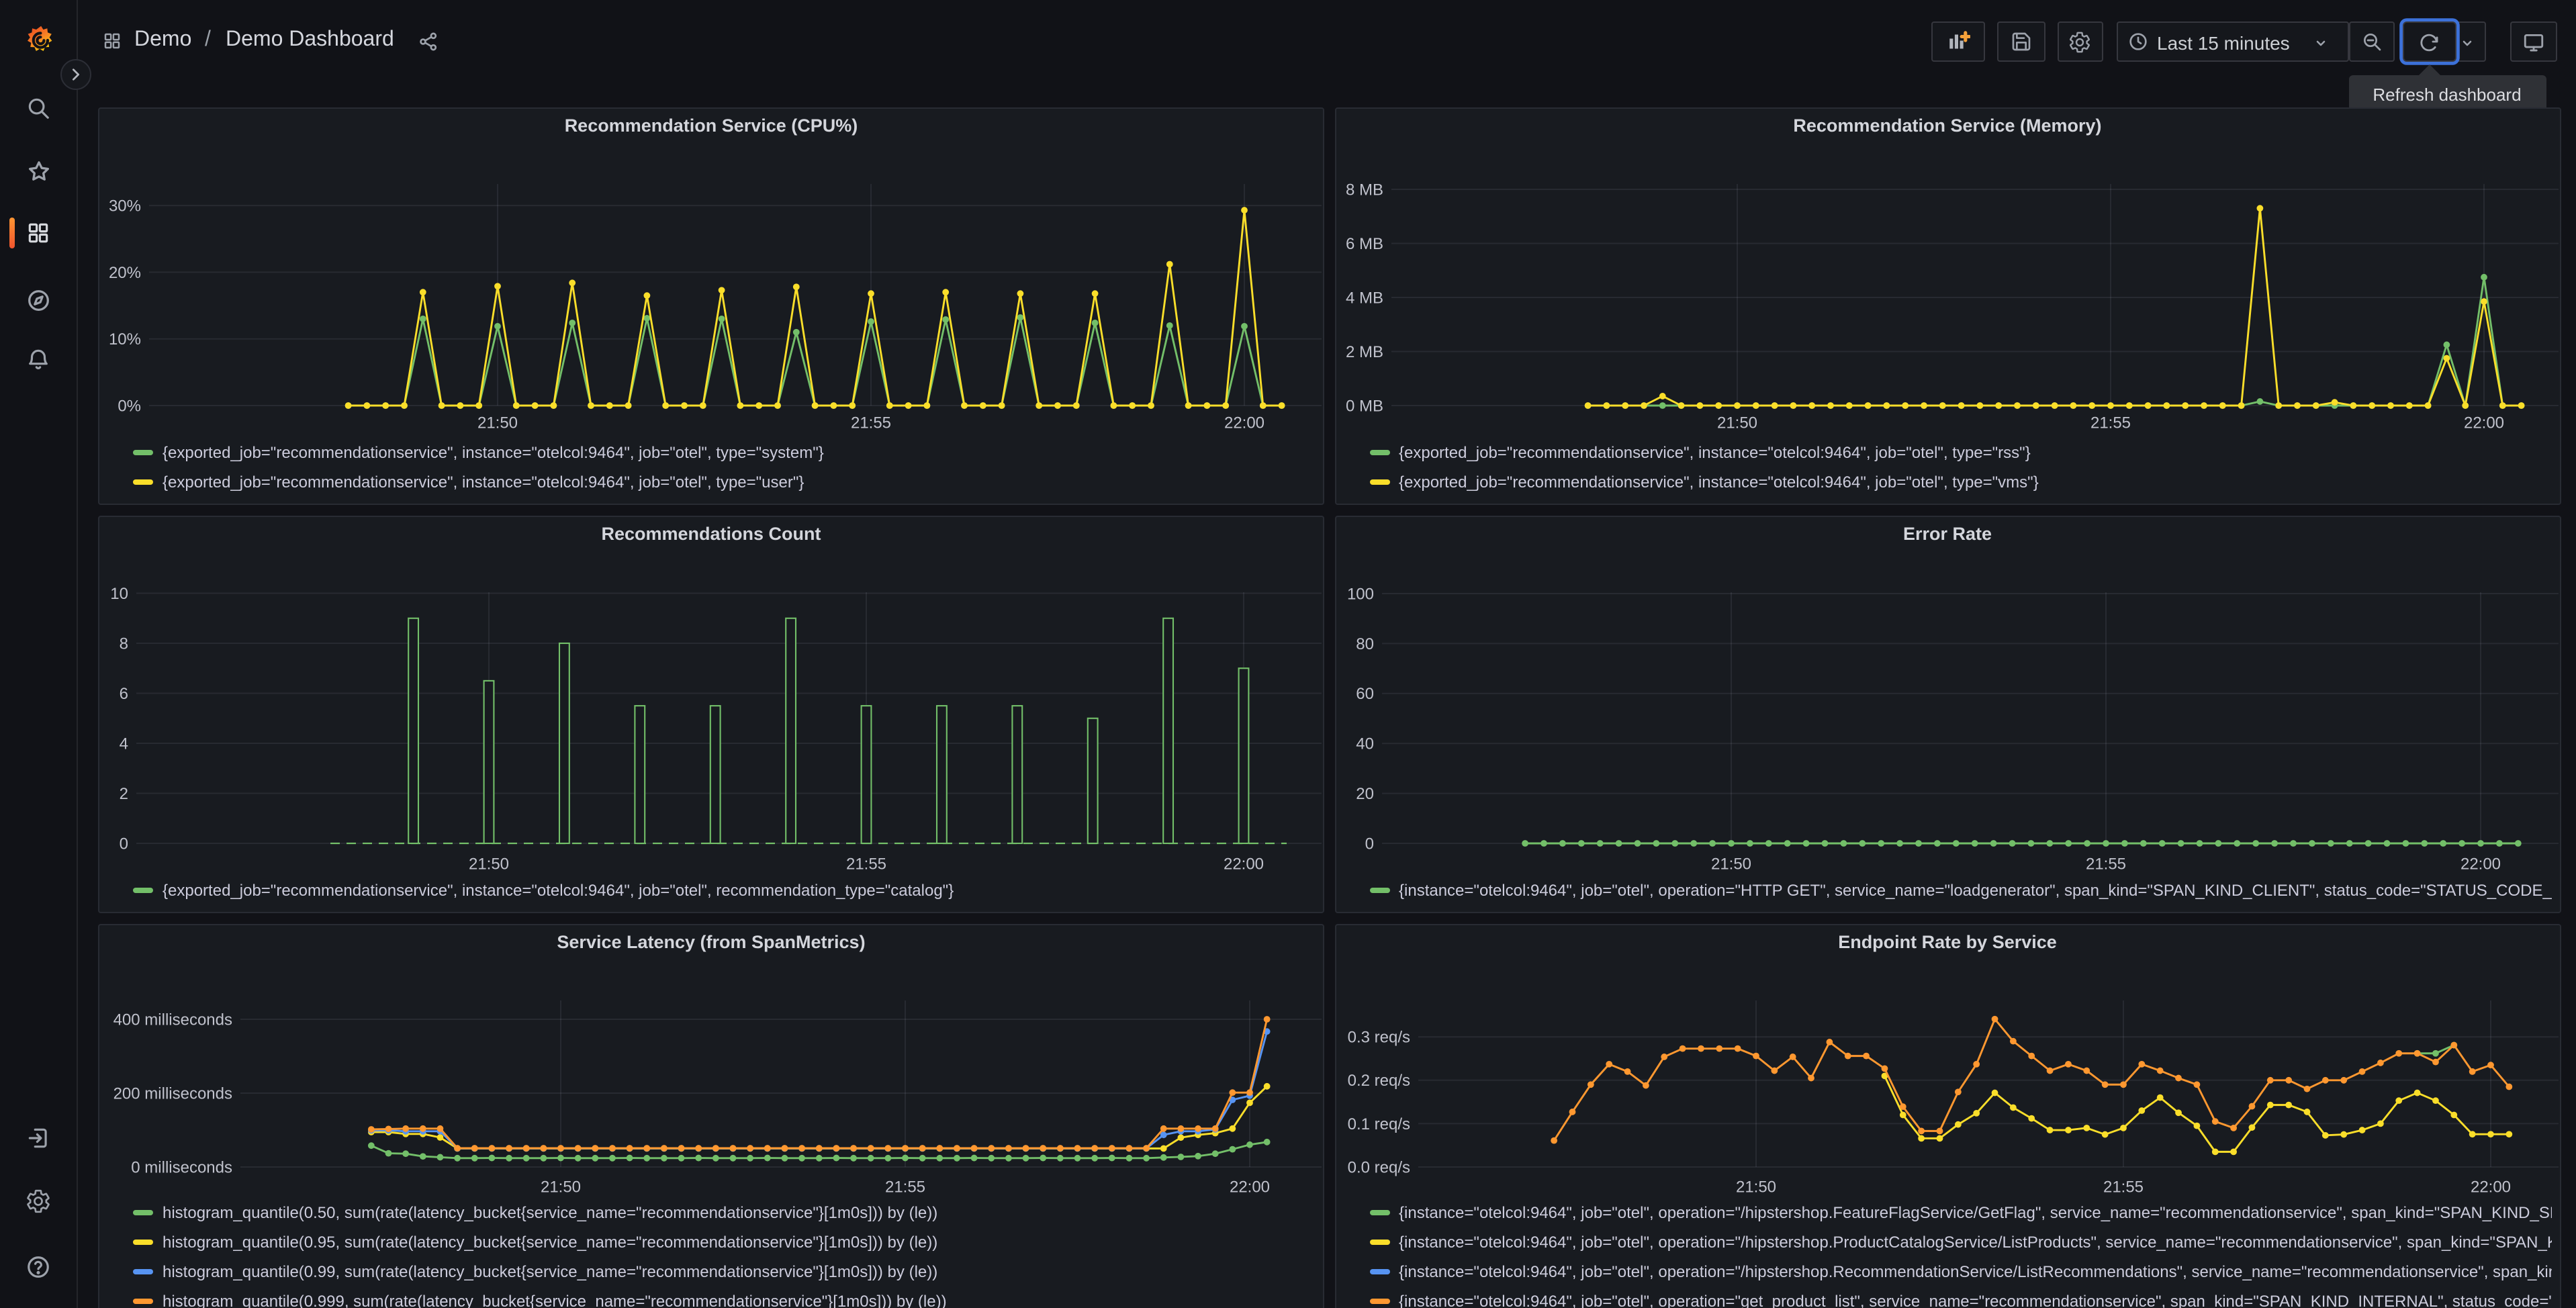 The height and width of the screenshot is (1308, 2576). Describe the element at coordinates (125, 207) in the screenshot. I see `svg-text: 30%` at that location.